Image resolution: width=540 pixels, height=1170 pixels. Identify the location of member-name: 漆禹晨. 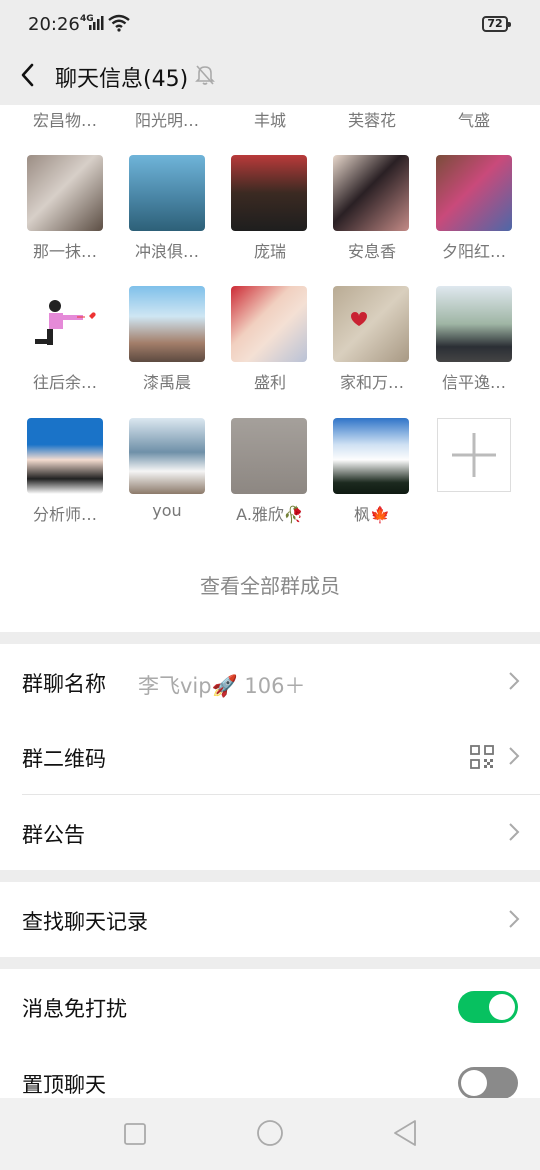
(166, 382).